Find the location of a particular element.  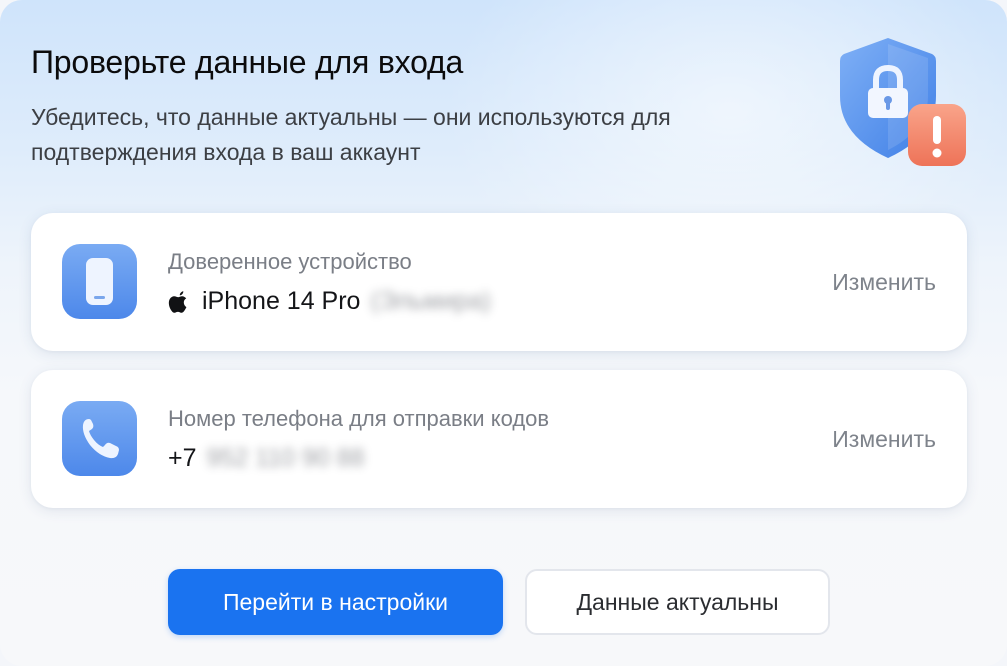

trusted-device-label: Доверенное устройство is located at coordinates (290, 261).